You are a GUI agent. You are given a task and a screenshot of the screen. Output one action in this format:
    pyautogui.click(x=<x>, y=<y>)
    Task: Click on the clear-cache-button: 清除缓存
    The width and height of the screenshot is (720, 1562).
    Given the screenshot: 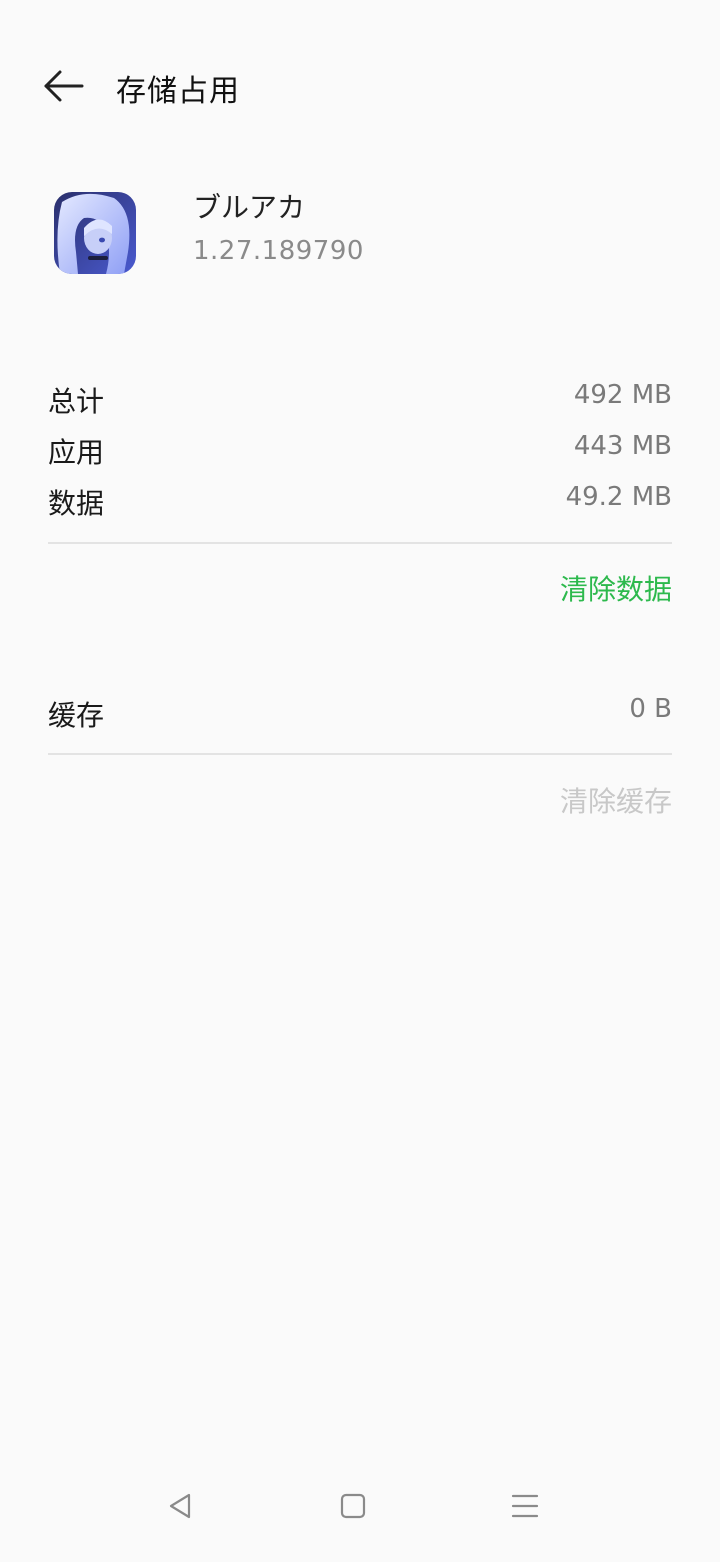 What is the action you would take?
    pyautogui.click(x=615, y=801)
    